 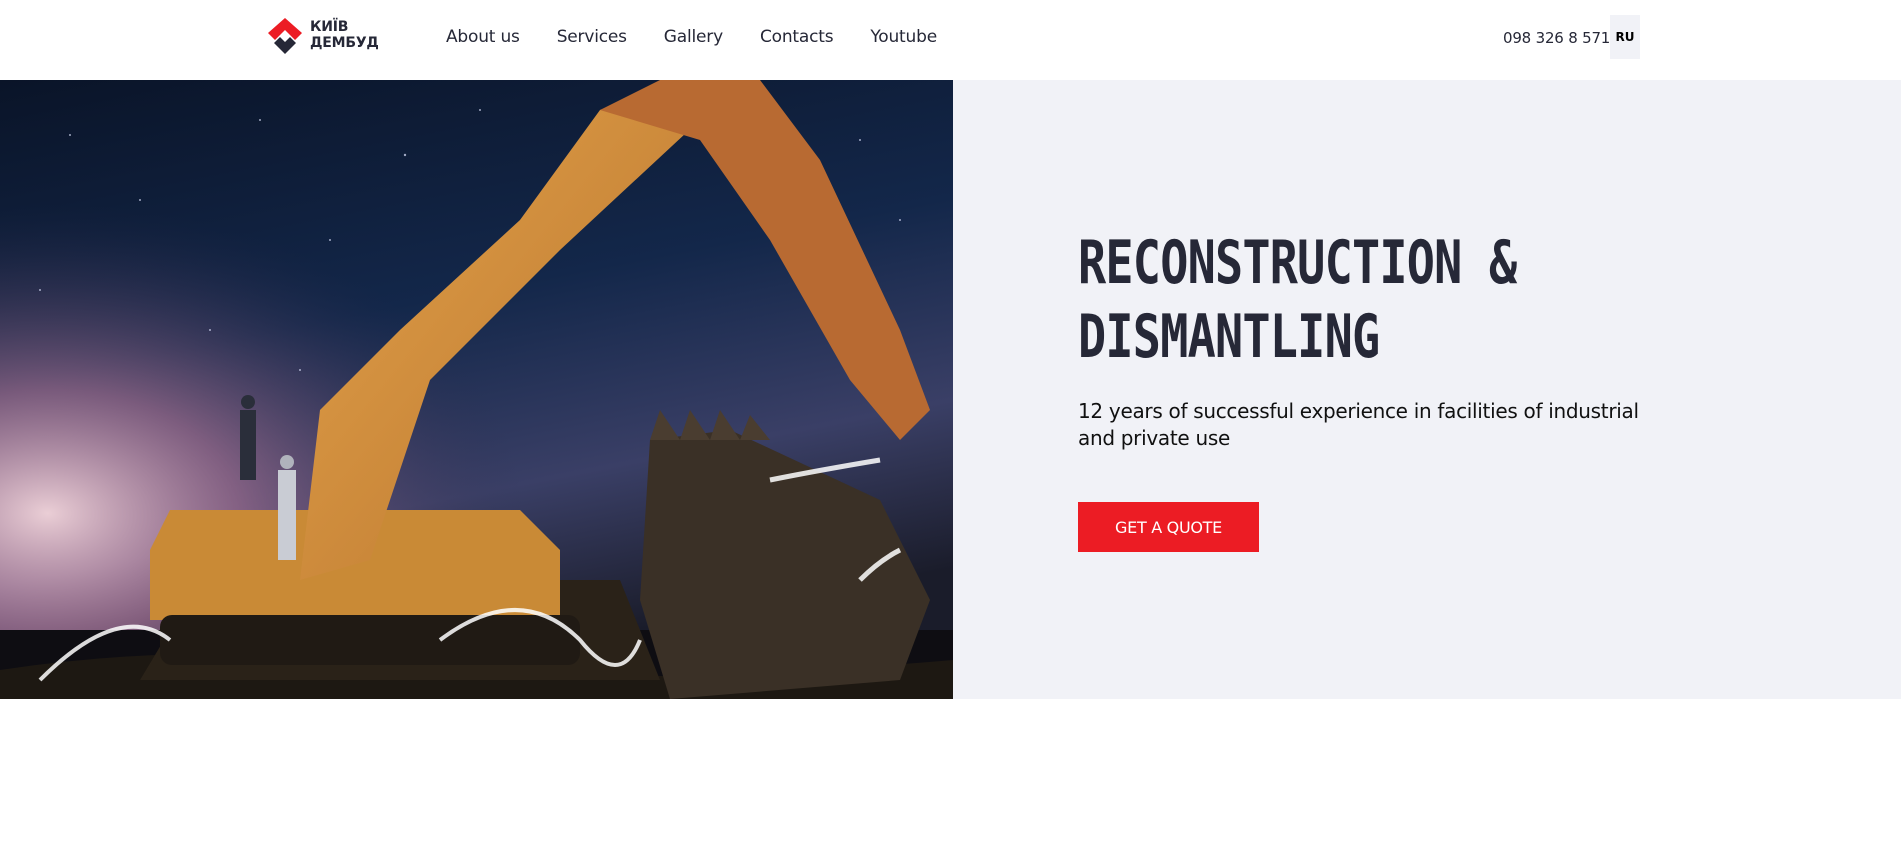 What do you see at coordinates (1229, 337) in the screenshot?
I see `hero-title-line2: DISMANTLING` at bounding box center [1229, 337].